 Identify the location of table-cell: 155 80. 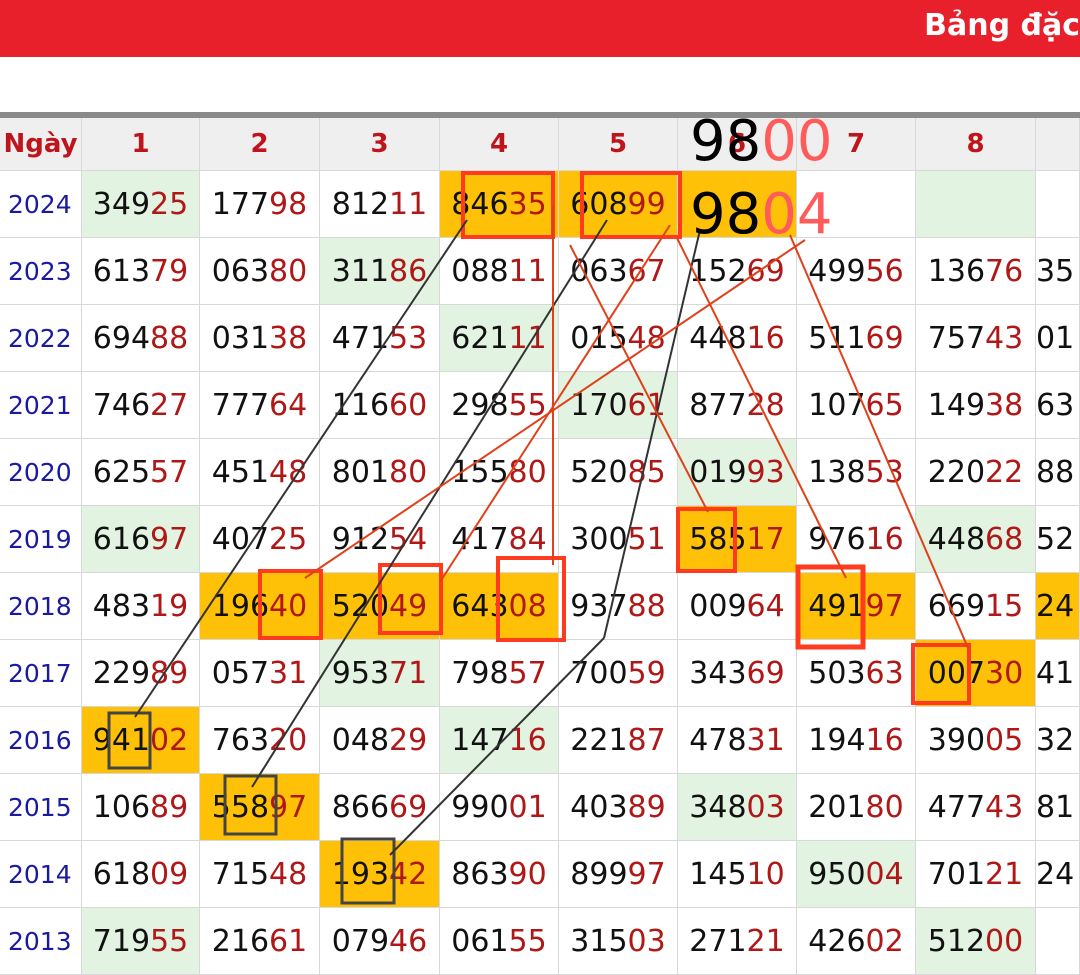
(499, 472).